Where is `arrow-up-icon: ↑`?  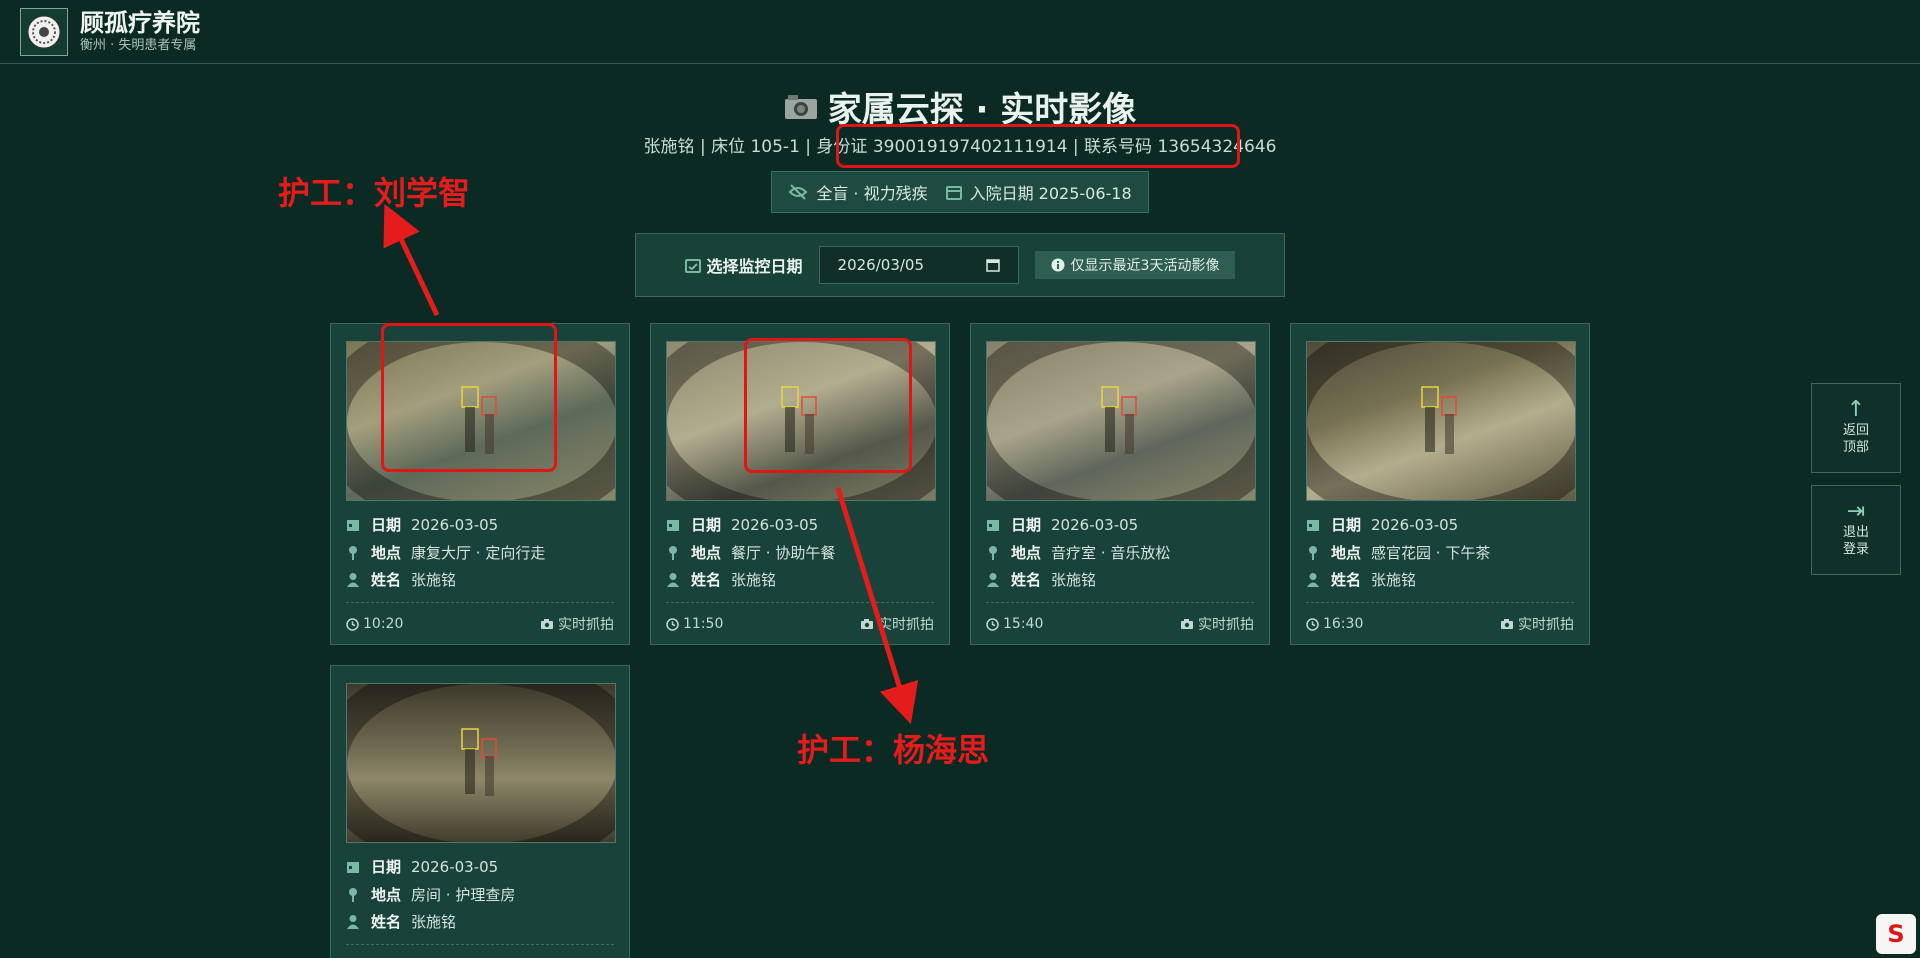 arrow-up-icon: ↑ is located at coordinates (1856, 409).